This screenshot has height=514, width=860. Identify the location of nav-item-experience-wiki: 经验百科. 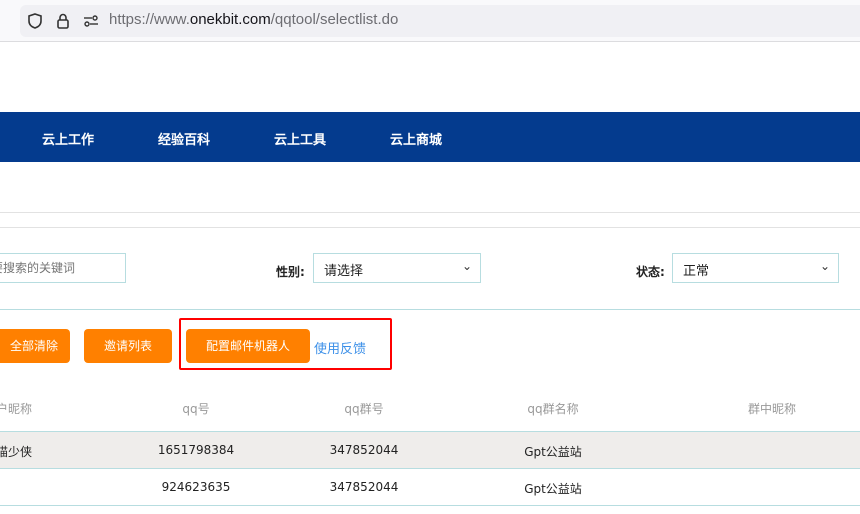
(184, 138).